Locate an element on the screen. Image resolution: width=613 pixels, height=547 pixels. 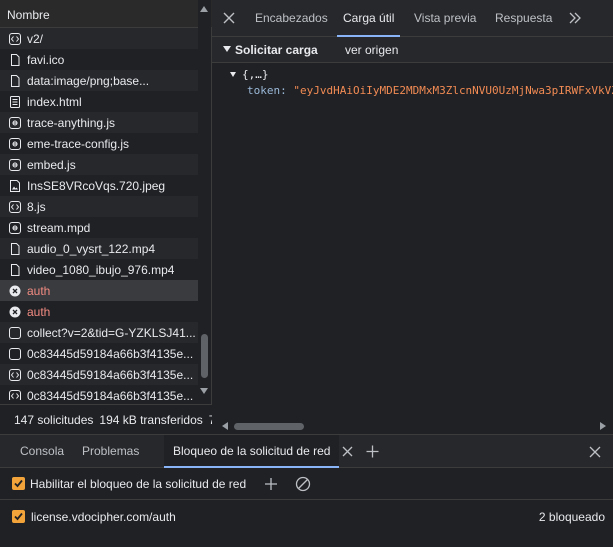
scroll-left-arrow-icon is located at coordinates (225, 426).